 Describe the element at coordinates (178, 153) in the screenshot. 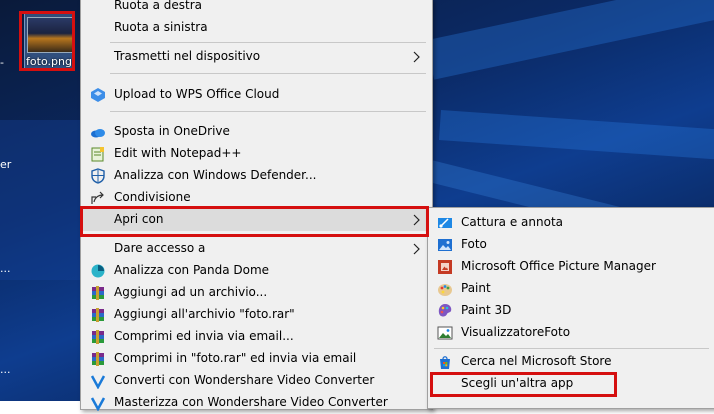

I see `menu-item-label: Edit with Notepad++` at that location.